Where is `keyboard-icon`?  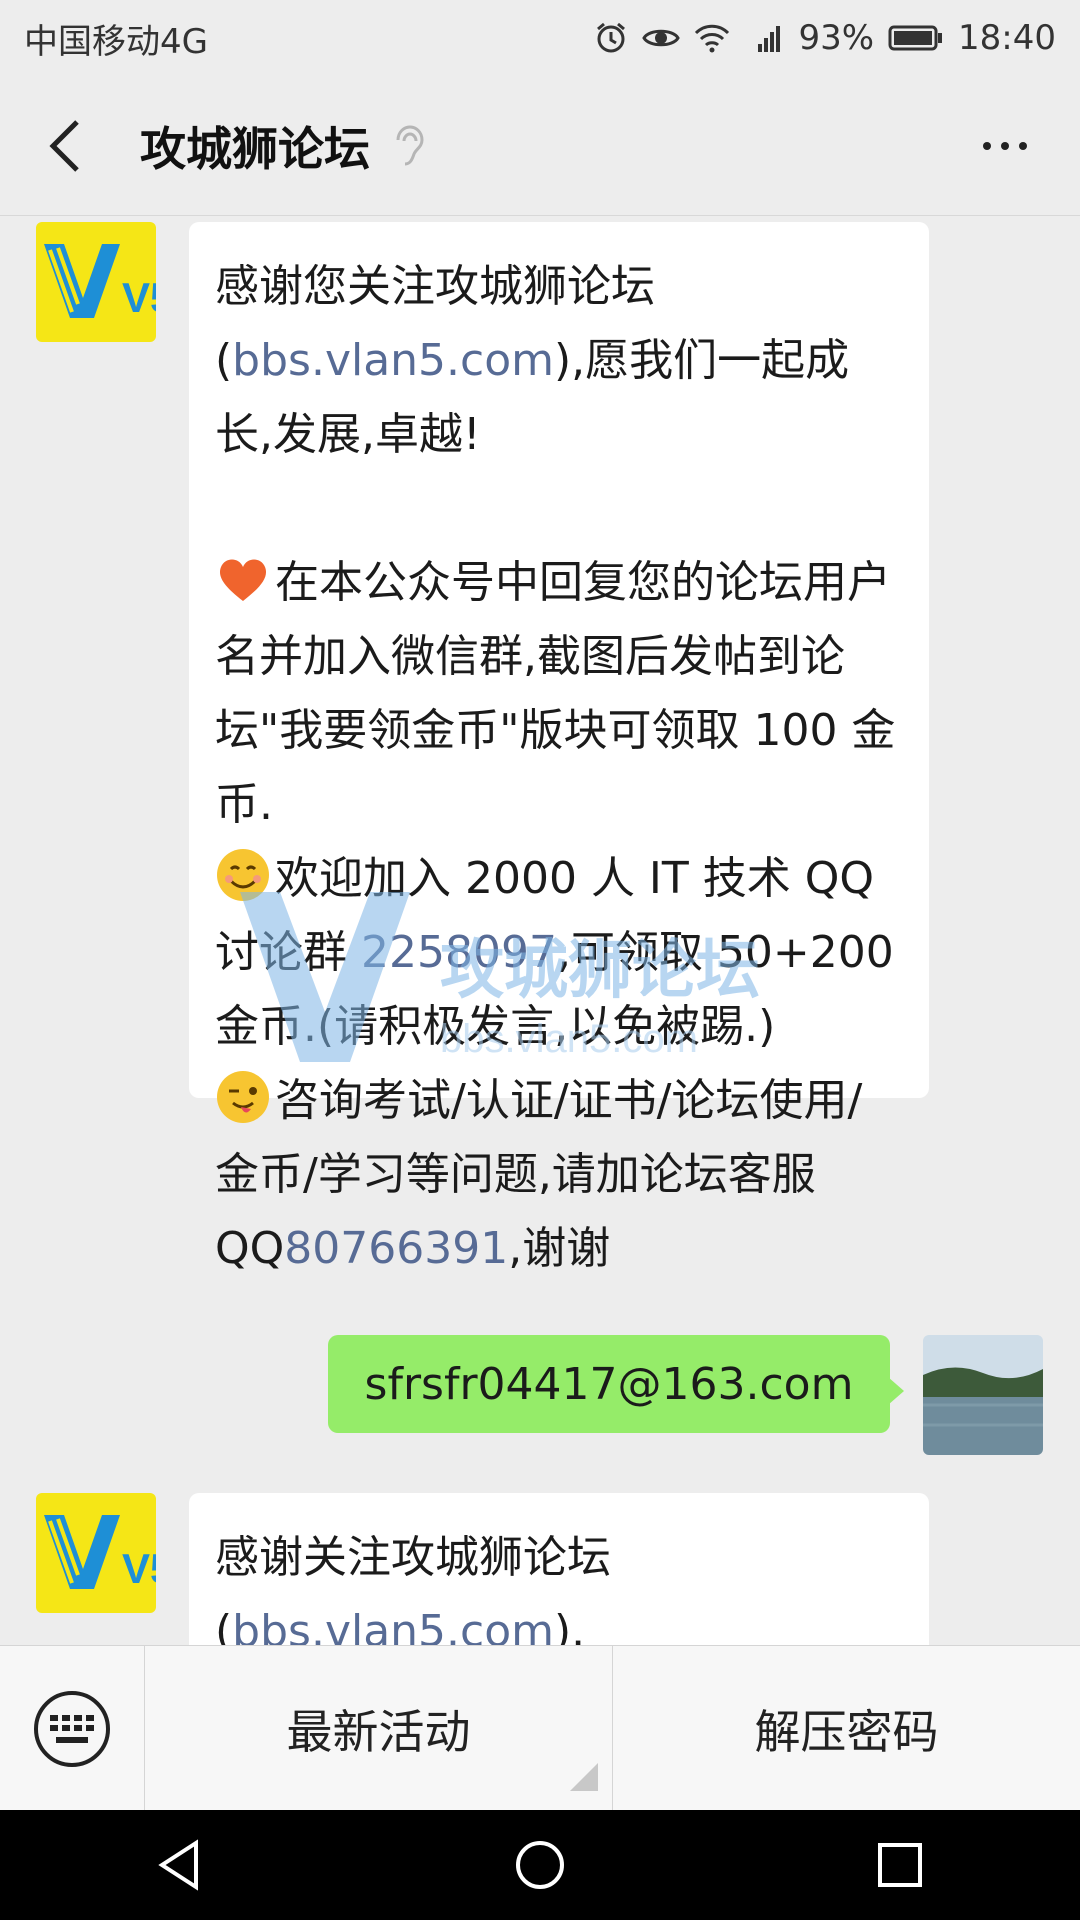 keyboard-icon is located at coordinates (72, 1728).